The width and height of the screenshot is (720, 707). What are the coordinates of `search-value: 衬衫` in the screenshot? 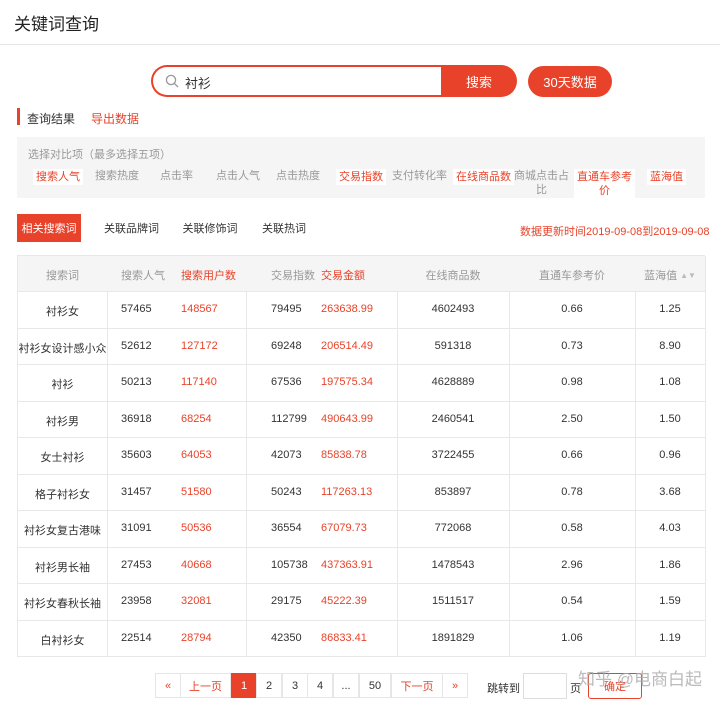 It's located at (198, 83).